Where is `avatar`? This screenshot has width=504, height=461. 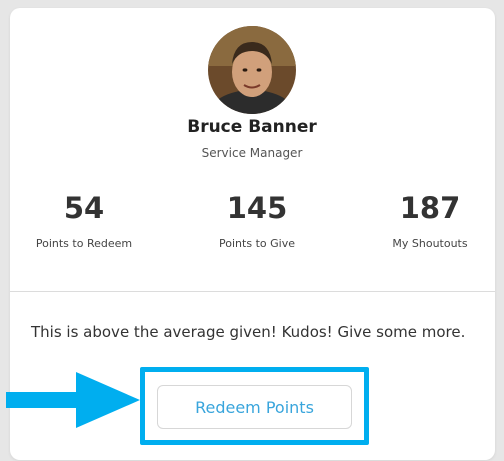
avatar is located at coordinates (252, 70).